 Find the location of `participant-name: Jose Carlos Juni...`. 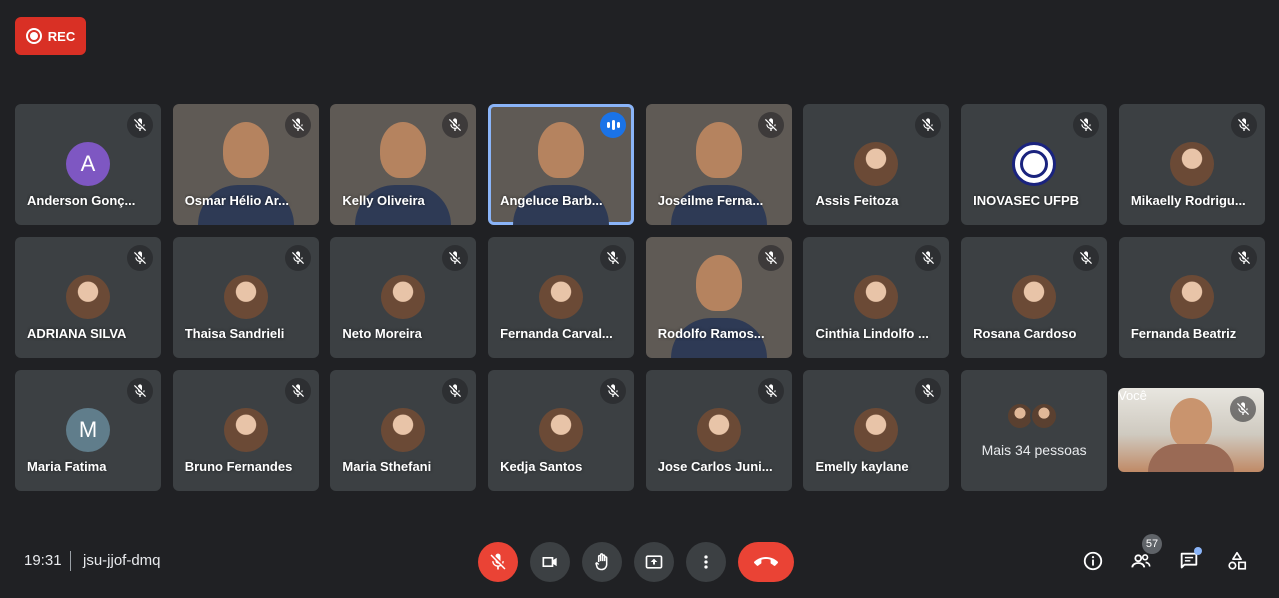

participant-name: Jose Carlos Juni... is located at coordinates (715, 466).